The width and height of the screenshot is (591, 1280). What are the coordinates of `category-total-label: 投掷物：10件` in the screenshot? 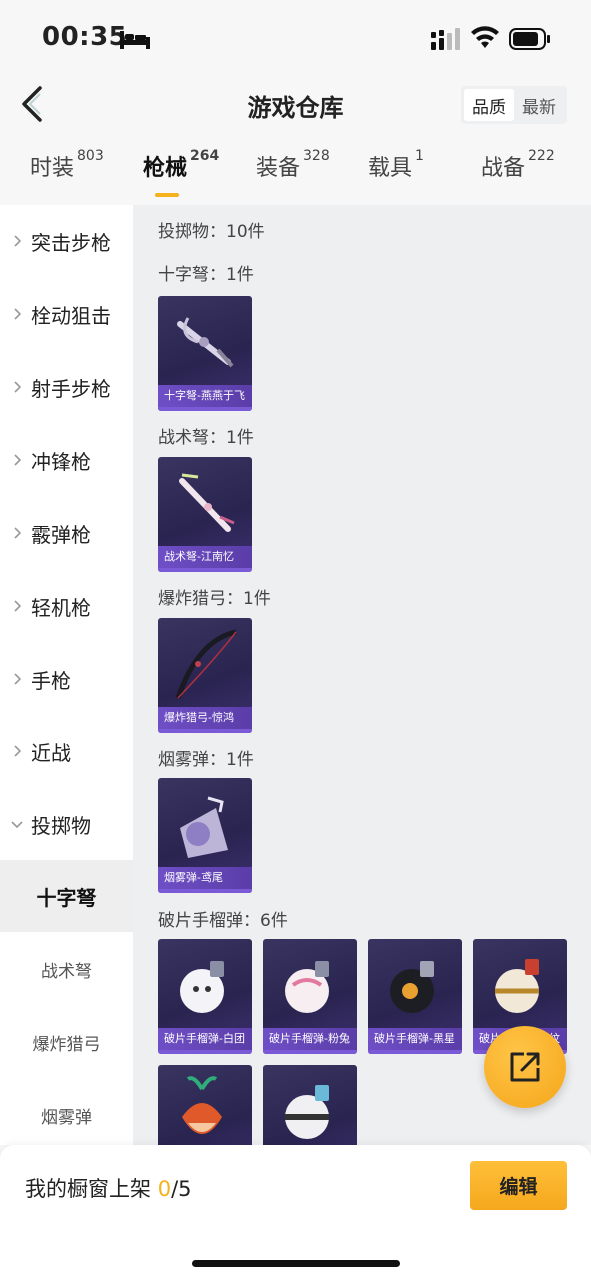 It's located at (211, 232).